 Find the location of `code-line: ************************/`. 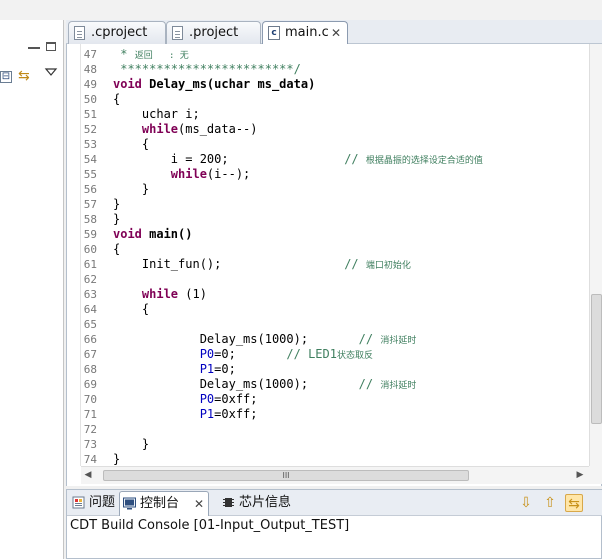

code-line: ************************/ is located at coordinates (207, 69).